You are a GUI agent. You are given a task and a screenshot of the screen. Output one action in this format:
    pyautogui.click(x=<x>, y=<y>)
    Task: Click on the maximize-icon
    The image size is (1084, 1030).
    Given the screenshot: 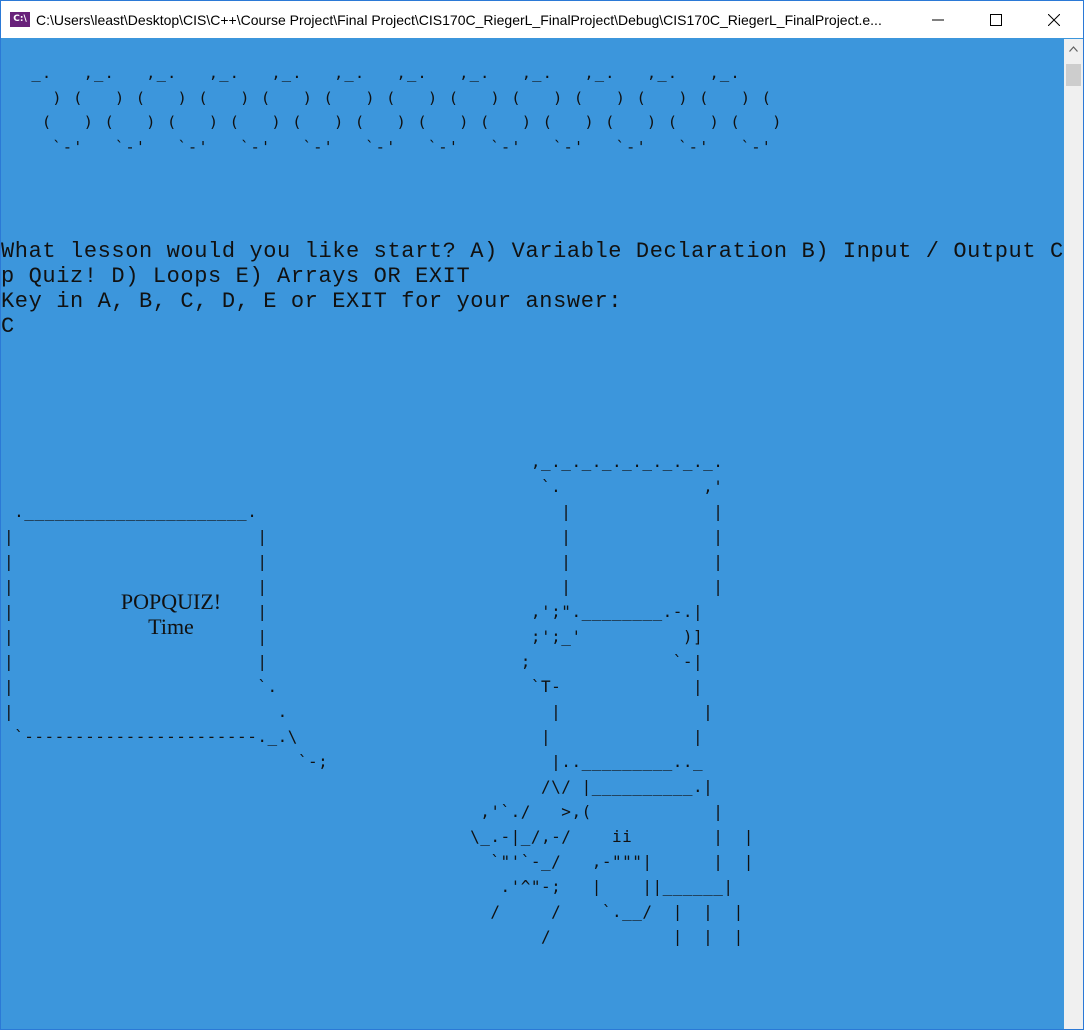 What is the action you would take?
    pyautogui.click(x=996, y=19)
    